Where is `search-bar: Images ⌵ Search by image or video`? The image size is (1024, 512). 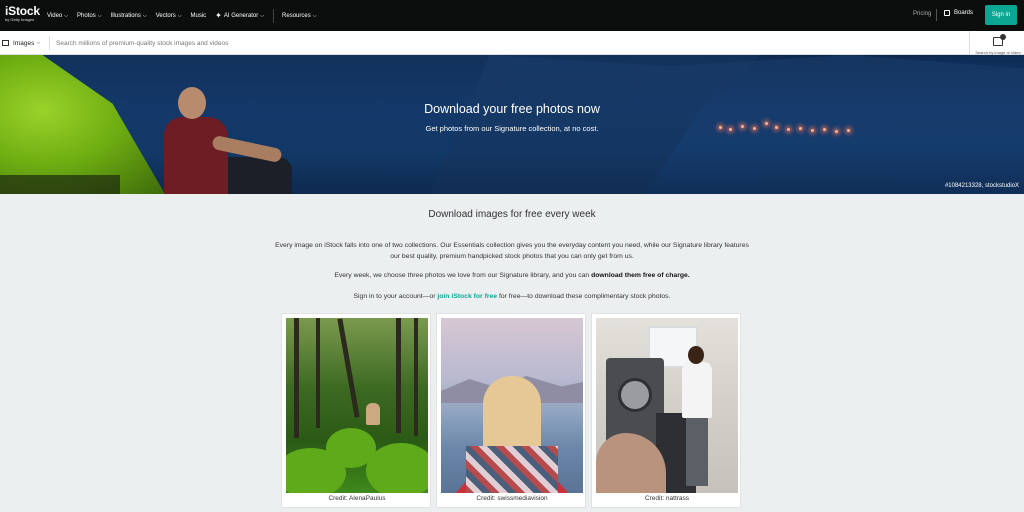 search-bar: Images ⌵ Search by image or video is located at coordinates (512, 43).